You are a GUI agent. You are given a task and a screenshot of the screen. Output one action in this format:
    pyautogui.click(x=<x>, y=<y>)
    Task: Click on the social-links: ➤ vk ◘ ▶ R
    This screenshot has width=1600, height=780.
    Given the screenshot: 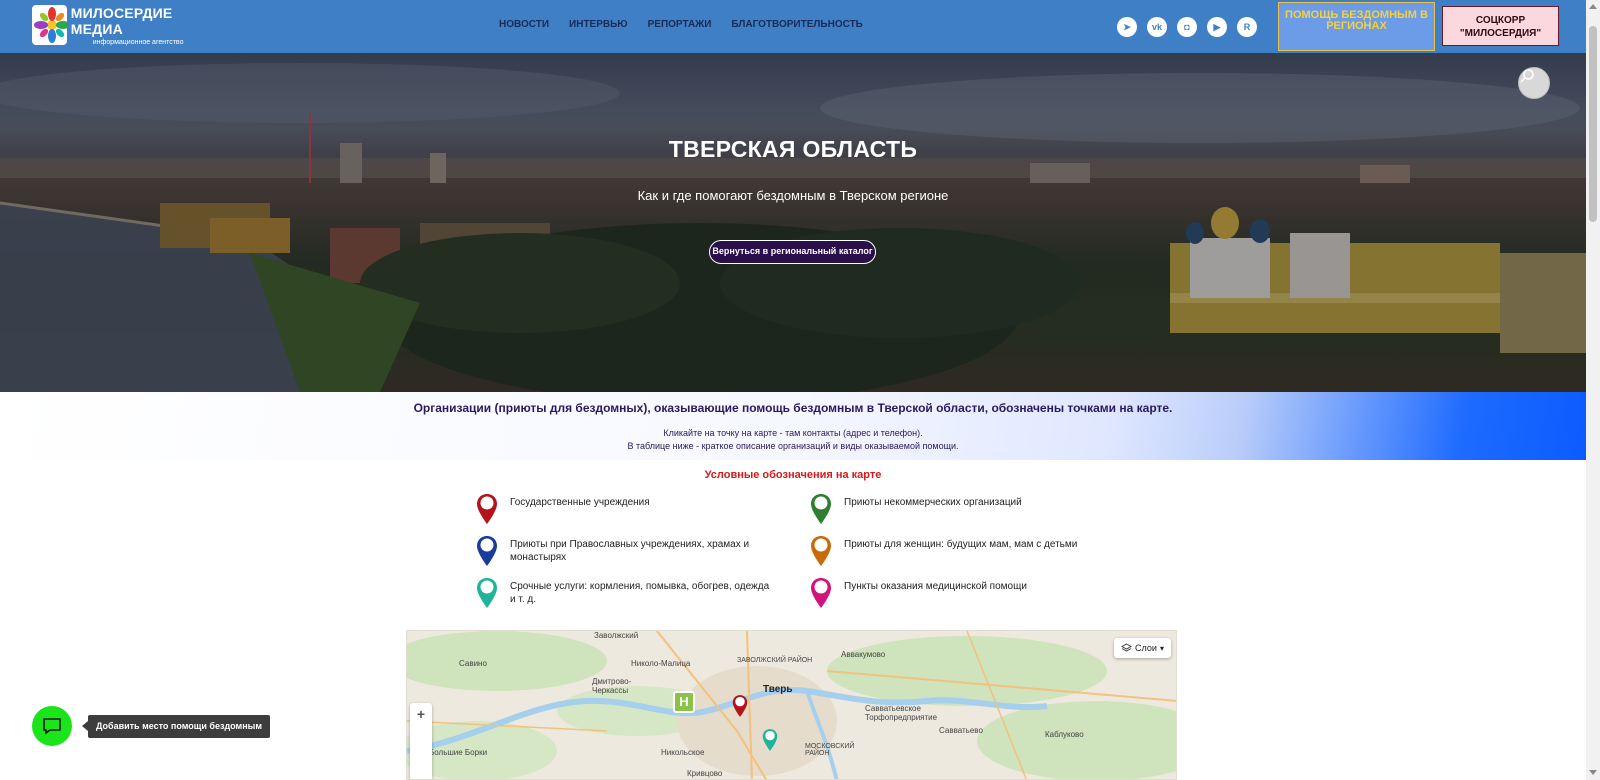 What is the action you would take?
    pyautogui.click(x=1187, y=27)
    